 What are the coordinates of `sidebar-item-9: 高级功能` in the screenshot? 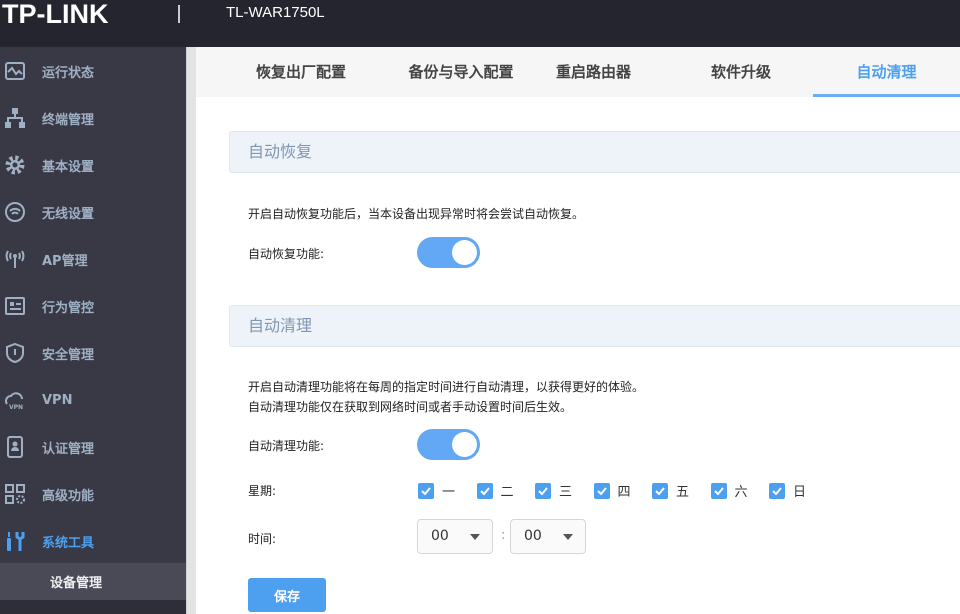 It's located at (93, 494).